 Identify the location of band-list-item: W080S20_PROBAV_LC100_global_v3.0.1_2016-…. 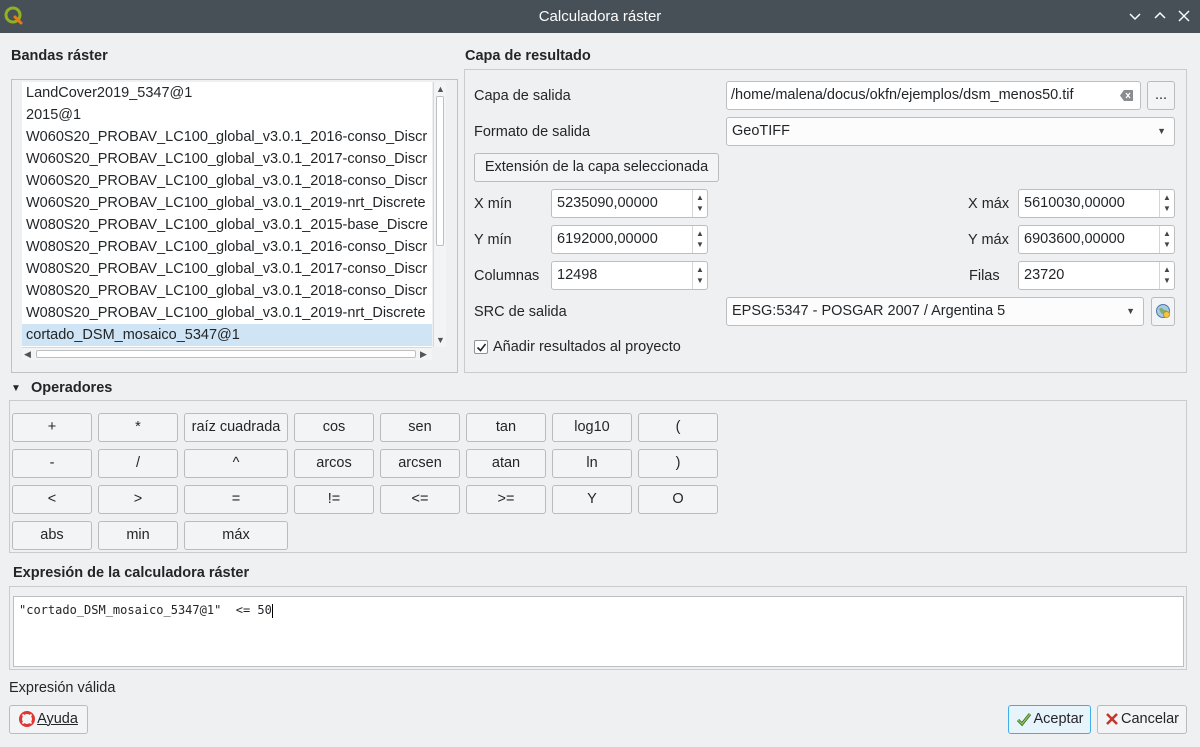
(227, 247).